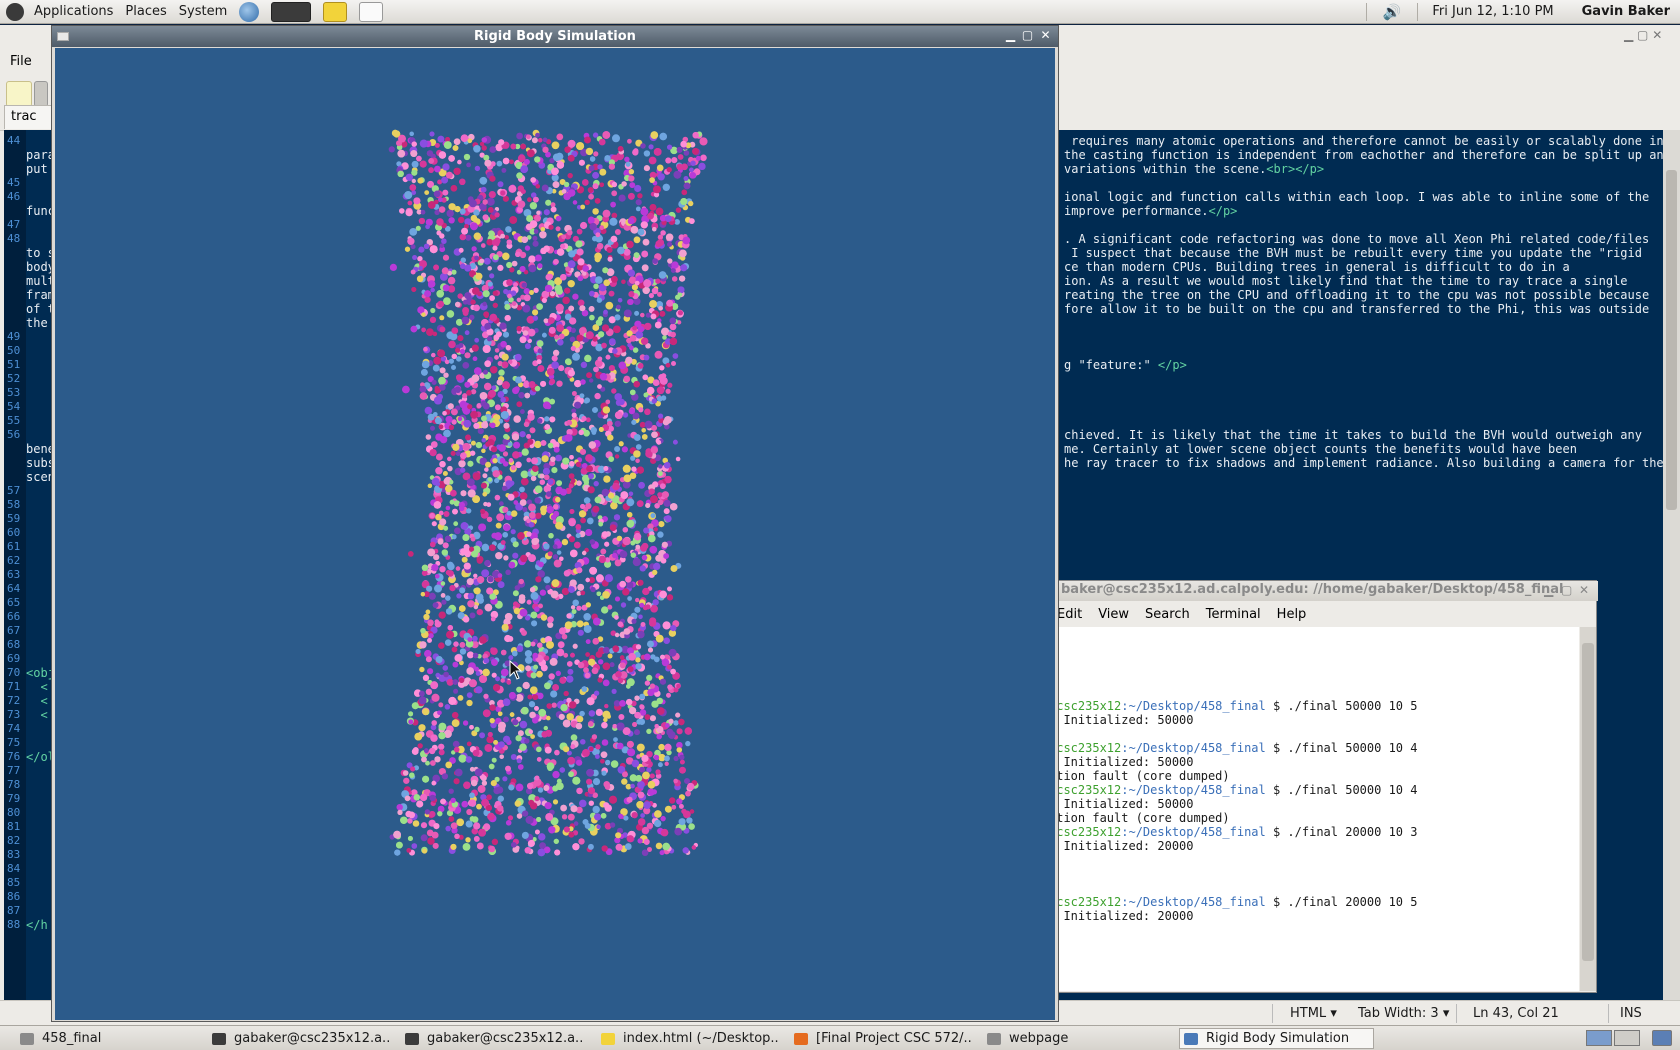 The image size is (1680, 1050). What do you see at coordinates (1233, 614) in the screenshot?
I see `terminal-menu: Terminal` at bounding box center [1233, 614].